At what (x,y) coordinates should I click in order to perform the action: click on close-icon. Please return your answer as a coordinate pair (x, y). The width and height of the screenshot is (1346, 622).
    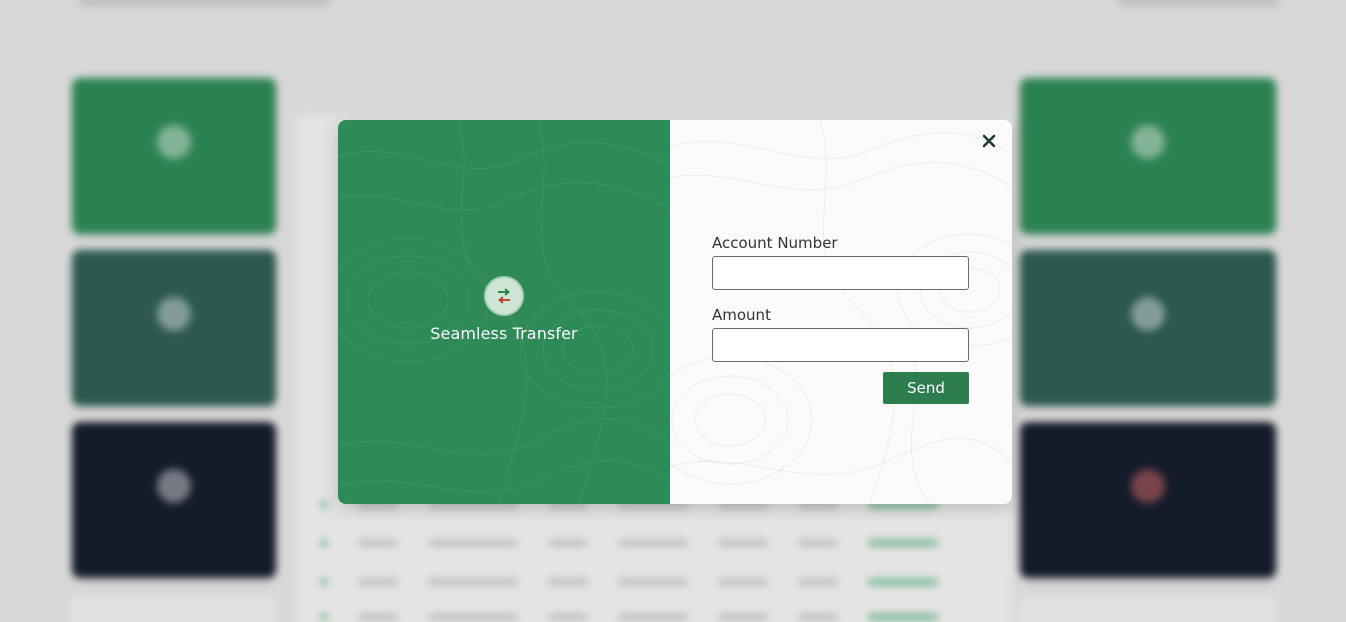
    Looking at the image, I should click on (989, 141).